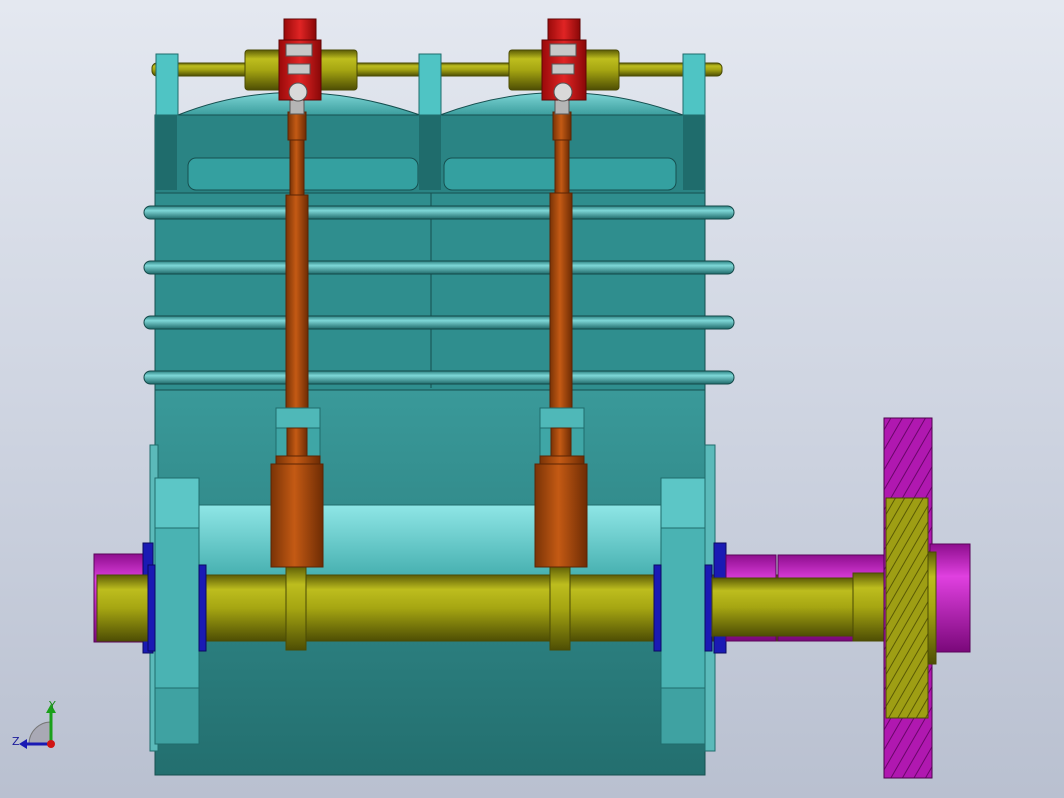  What do you see at coordinates (296, 608) in the screenshot?
I see `crank-journal-left` at bounding box center [296, 608].